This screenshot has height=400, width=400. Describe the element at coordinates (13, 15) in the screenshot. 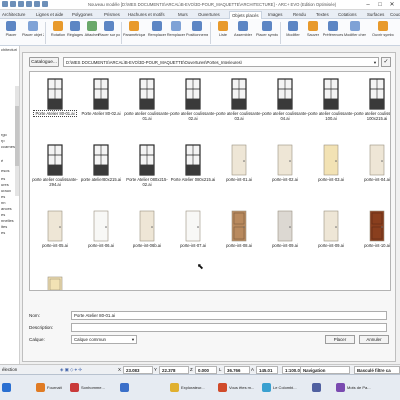

I see `tab-architecture: Architecture` at that location.